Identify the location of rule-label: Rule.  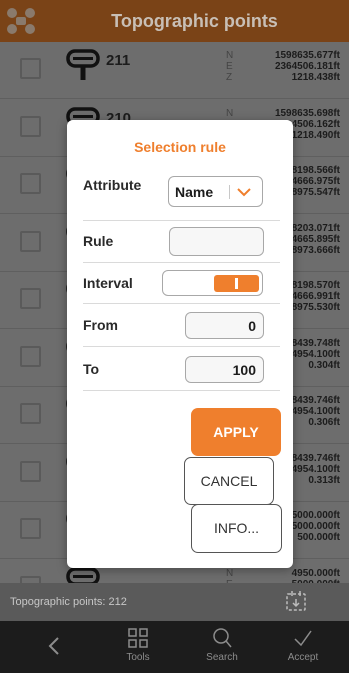
(98, 241).